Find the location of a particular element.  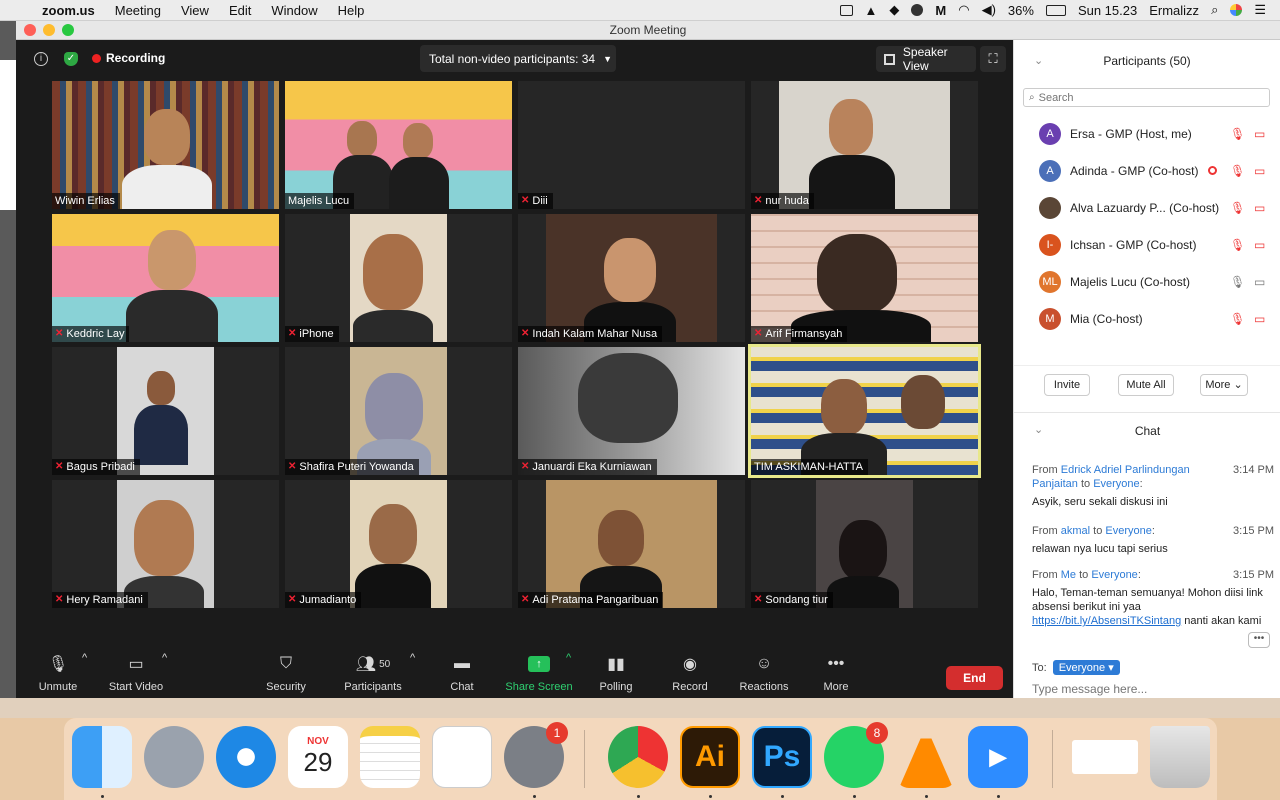

audio-options-chevron-icon: ^ is located at coordinates (84, 658).